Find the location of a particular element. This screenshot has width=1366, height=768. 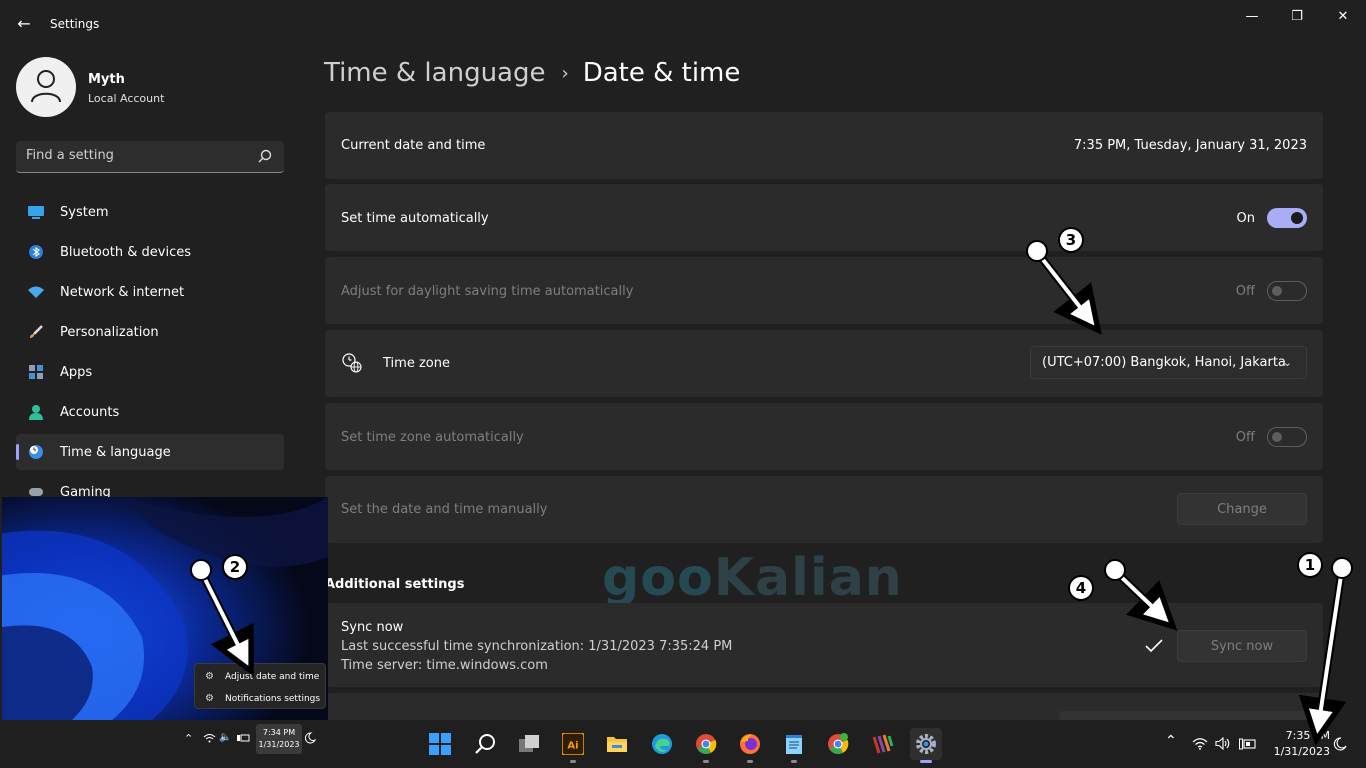

notification-settings-menu-item: ⚙ Notifications settings is located at coordinates (262, 698).